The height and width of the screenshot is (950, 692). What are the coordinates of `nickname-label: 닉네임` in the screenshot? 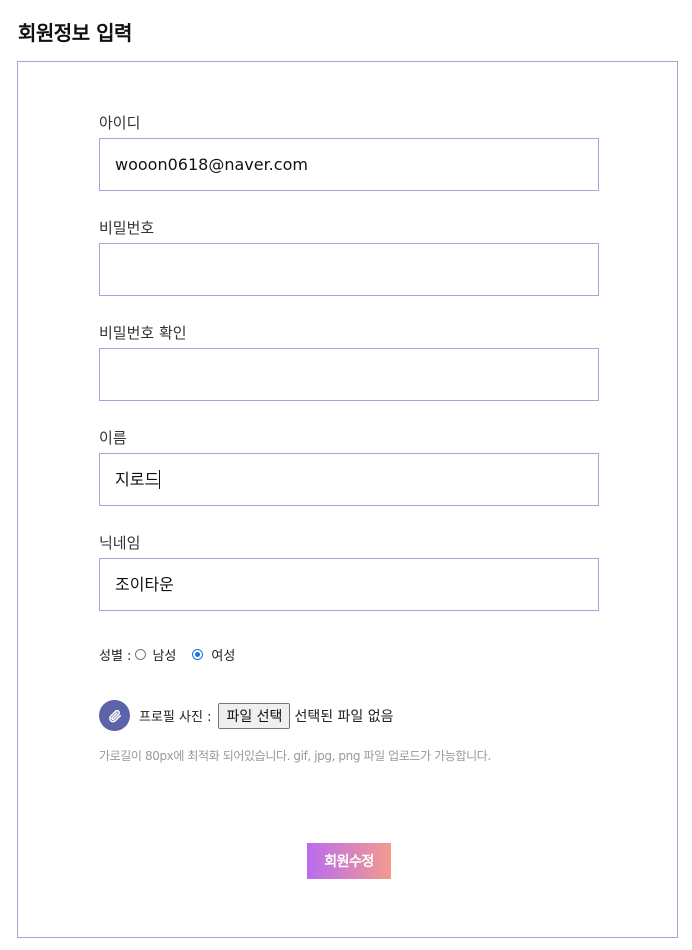 It's located at (120, 543).